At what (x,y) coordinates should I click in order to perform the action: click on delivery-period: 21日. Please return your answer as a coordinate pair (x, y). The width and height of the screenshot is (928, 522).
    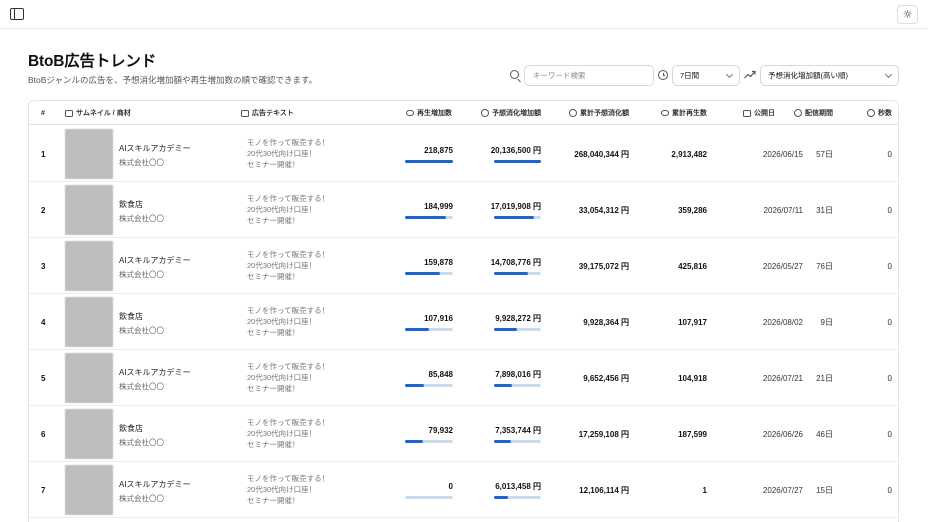
    Looking at the image, I should click on (824, 378).